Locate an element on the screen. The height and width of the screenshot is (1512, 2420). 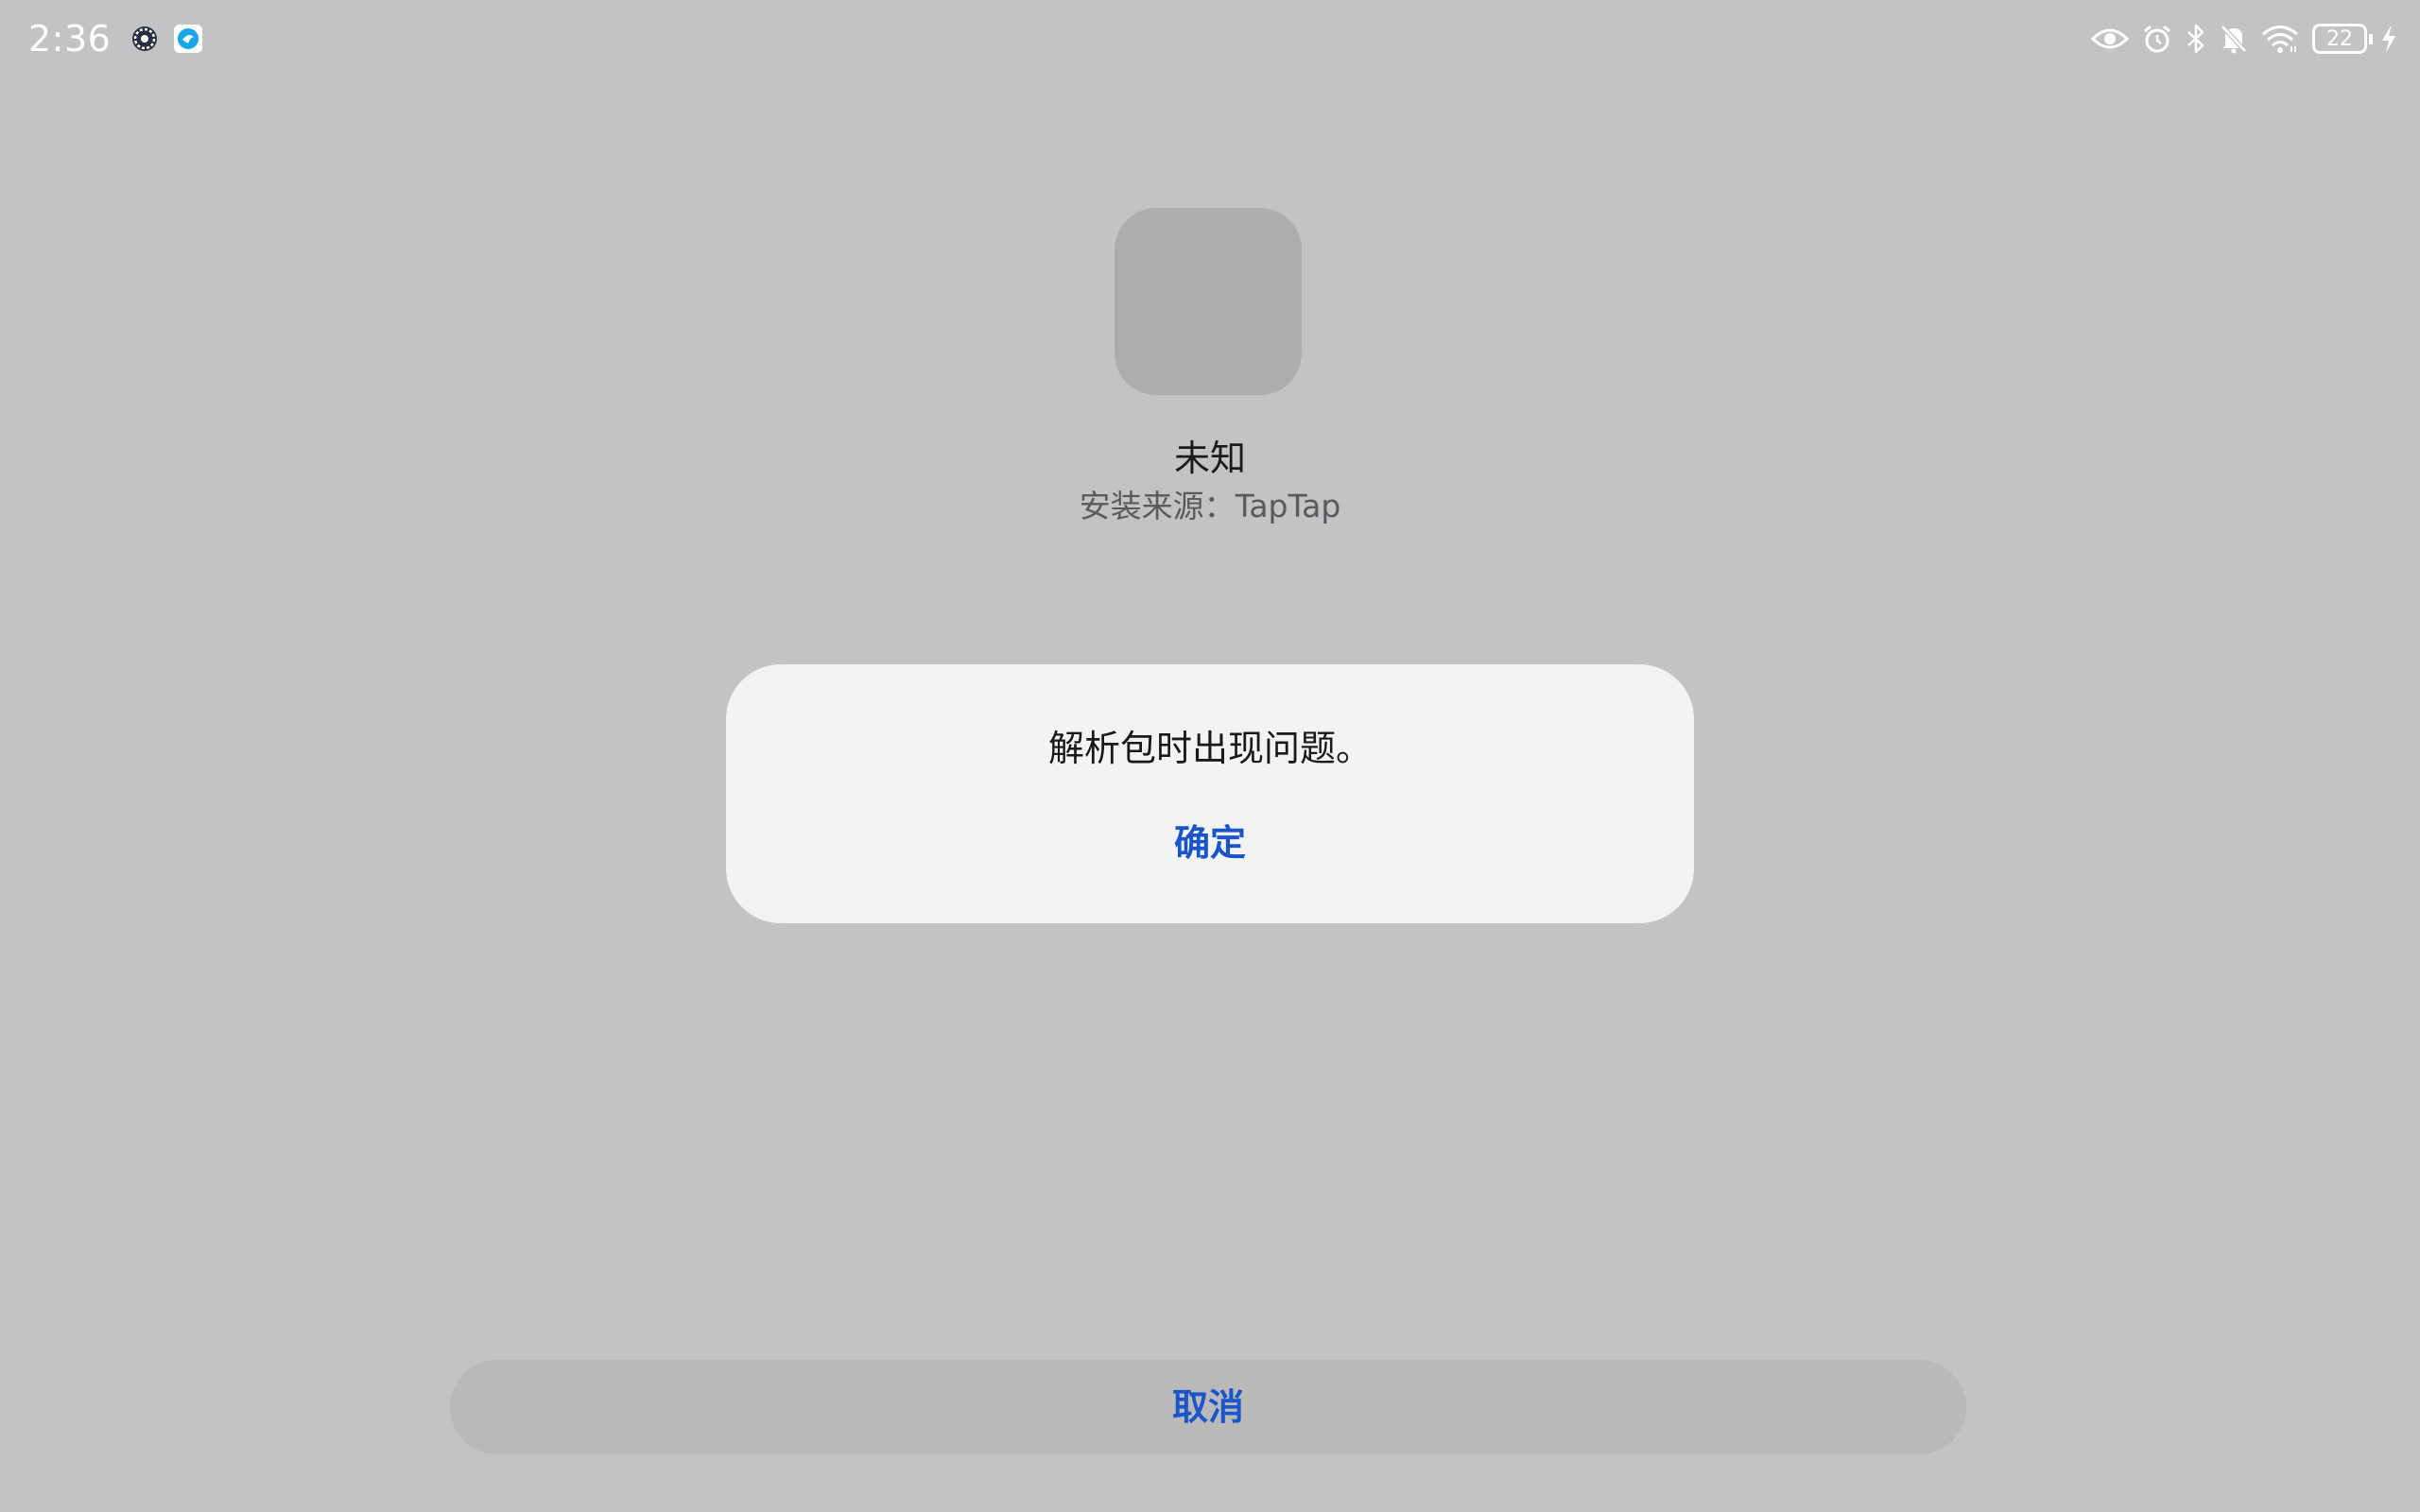
status-bar-right: 22 is located at coordinates (2244, 38).